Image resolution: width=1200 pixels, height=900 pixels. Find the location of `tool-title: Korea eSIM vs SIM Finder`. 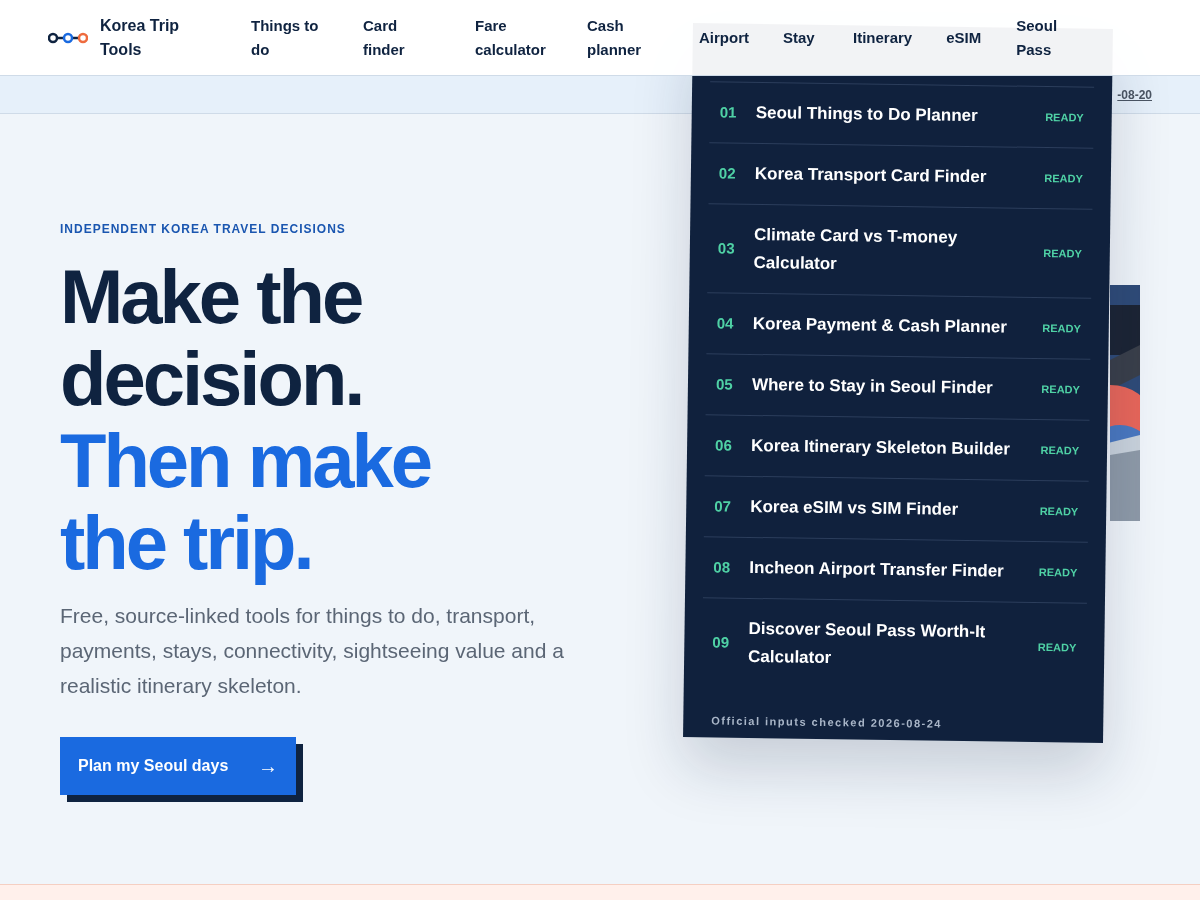

tool-title: Korea eSIM vs SIM Finder is located at coordinates (855, 508).